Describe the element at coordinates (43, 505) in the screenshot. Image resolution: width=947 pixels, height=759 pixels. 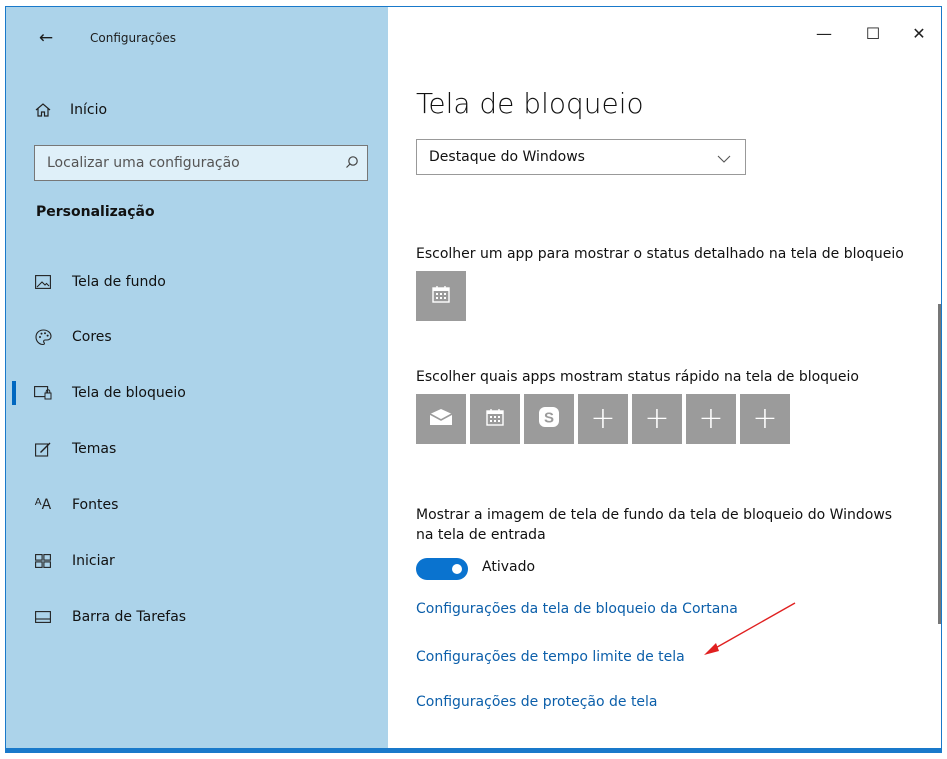
I see `font-icon: AA` at that location.